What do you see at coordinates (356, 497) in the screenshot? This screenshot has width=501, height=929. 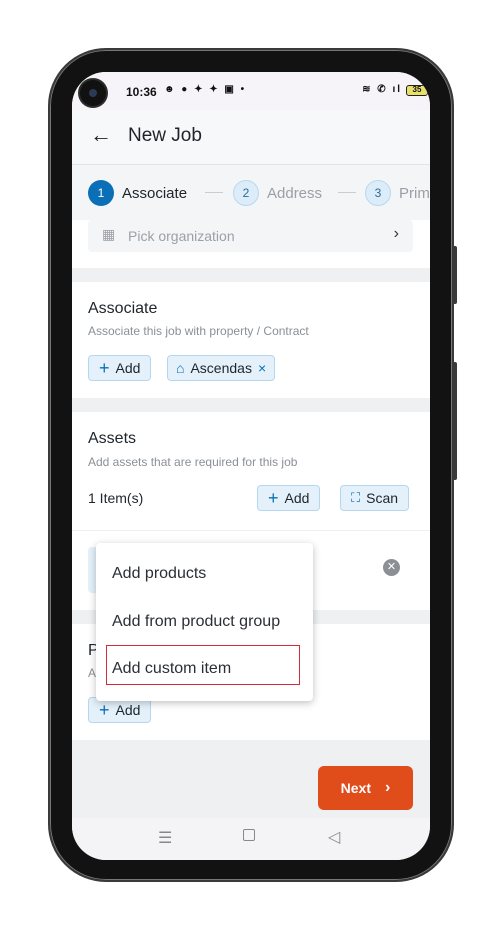 I see `scan-icon: ⛶` at bounding box center [356, 497].